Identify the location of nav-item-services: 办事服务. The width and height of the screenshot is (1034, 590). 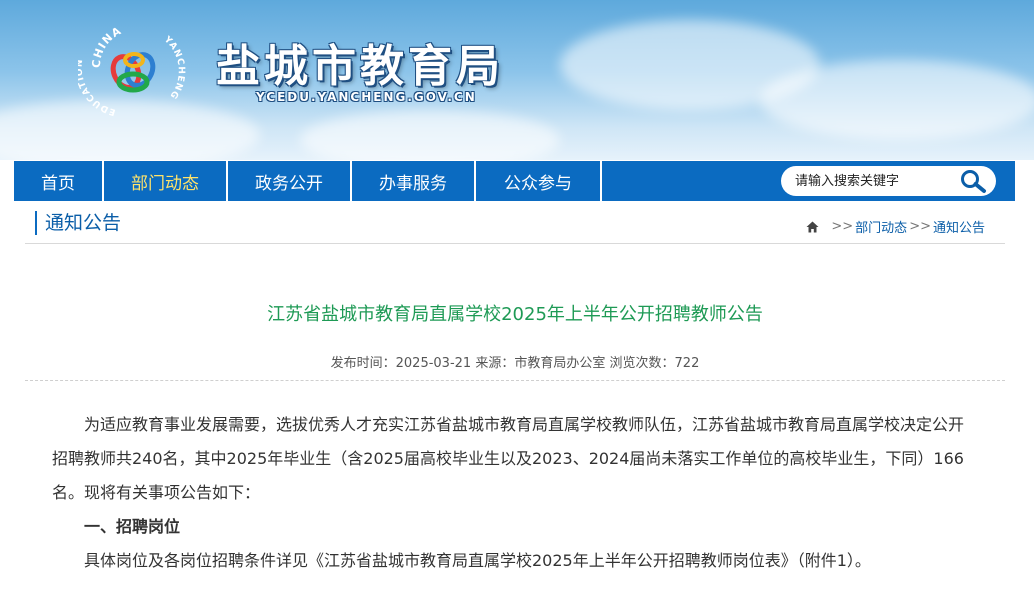
(414, 181).